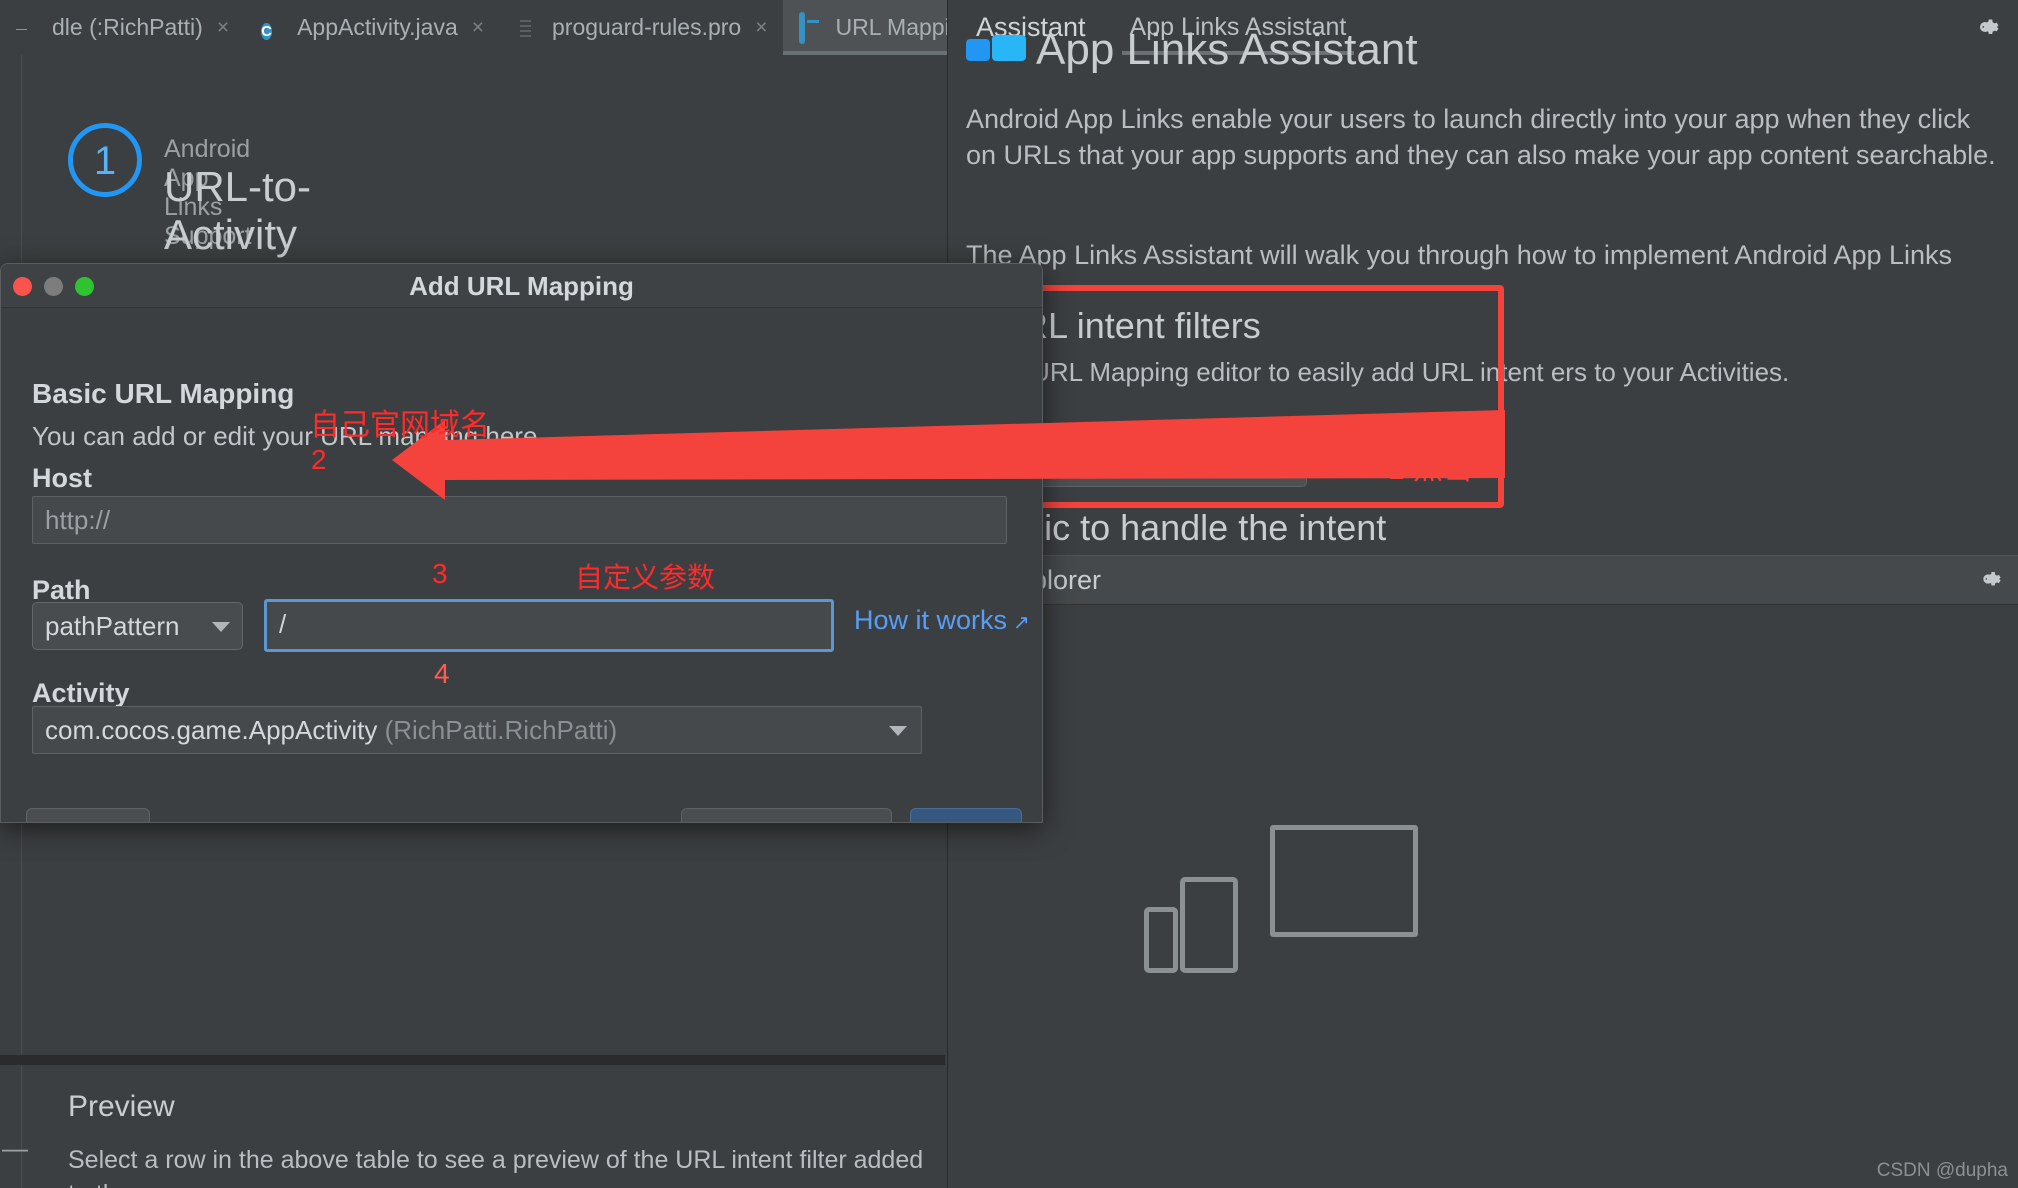 The width and height of the screenshot is (2018, 1188). What do you see at coordinates (121, 1106) in the screenshot?
I see `preview-heading: Preview` at bounding box center [121, 1106].